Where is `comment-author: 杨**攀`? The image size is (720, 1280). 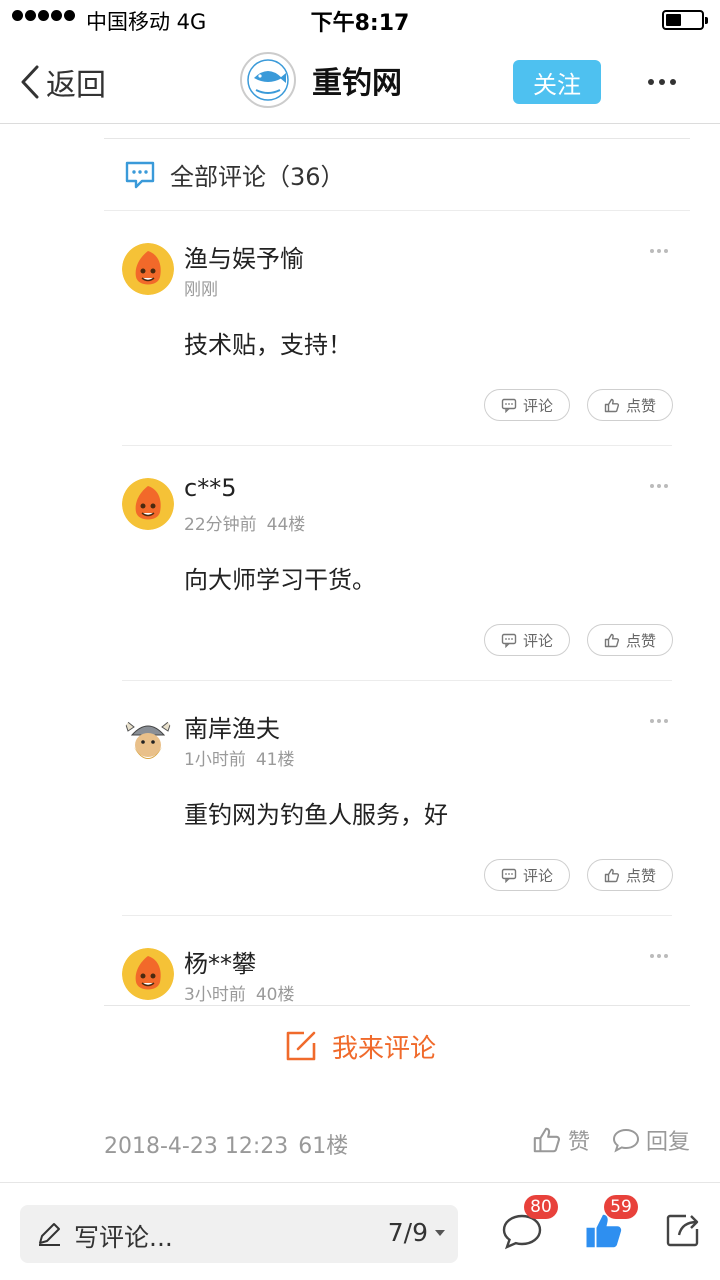 comment-author: 杨**攀 is located at coordinates (220, 961).